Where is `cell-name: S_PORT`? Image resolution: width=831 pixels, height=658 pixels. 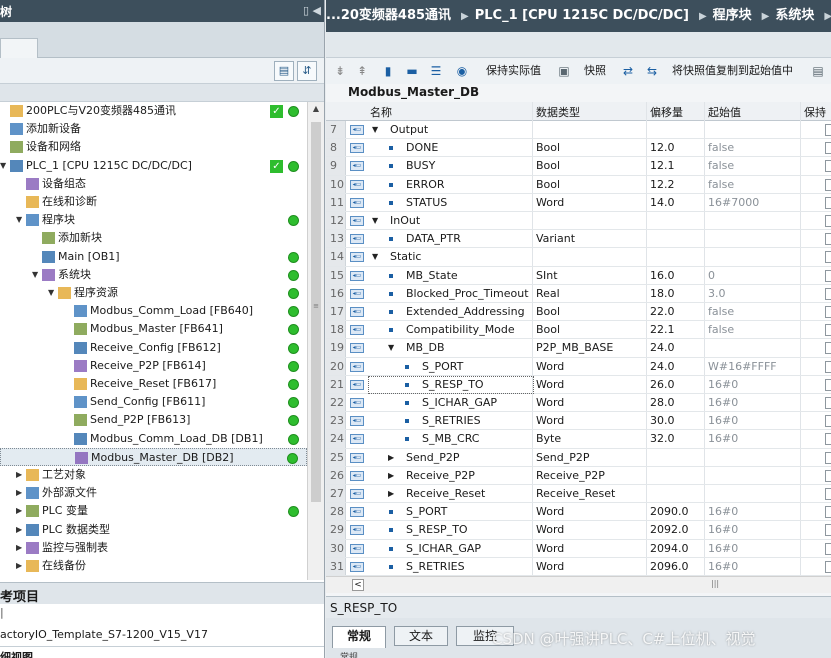
cell-name: S_PORT is located at coordinates (478, 367).